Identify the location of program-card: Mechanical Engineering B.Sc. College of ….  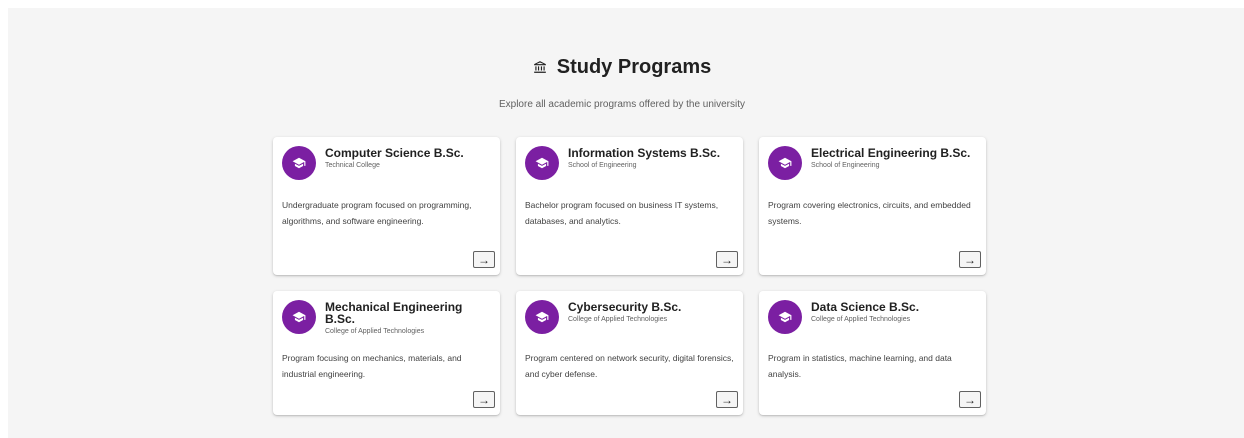
(386, 353).